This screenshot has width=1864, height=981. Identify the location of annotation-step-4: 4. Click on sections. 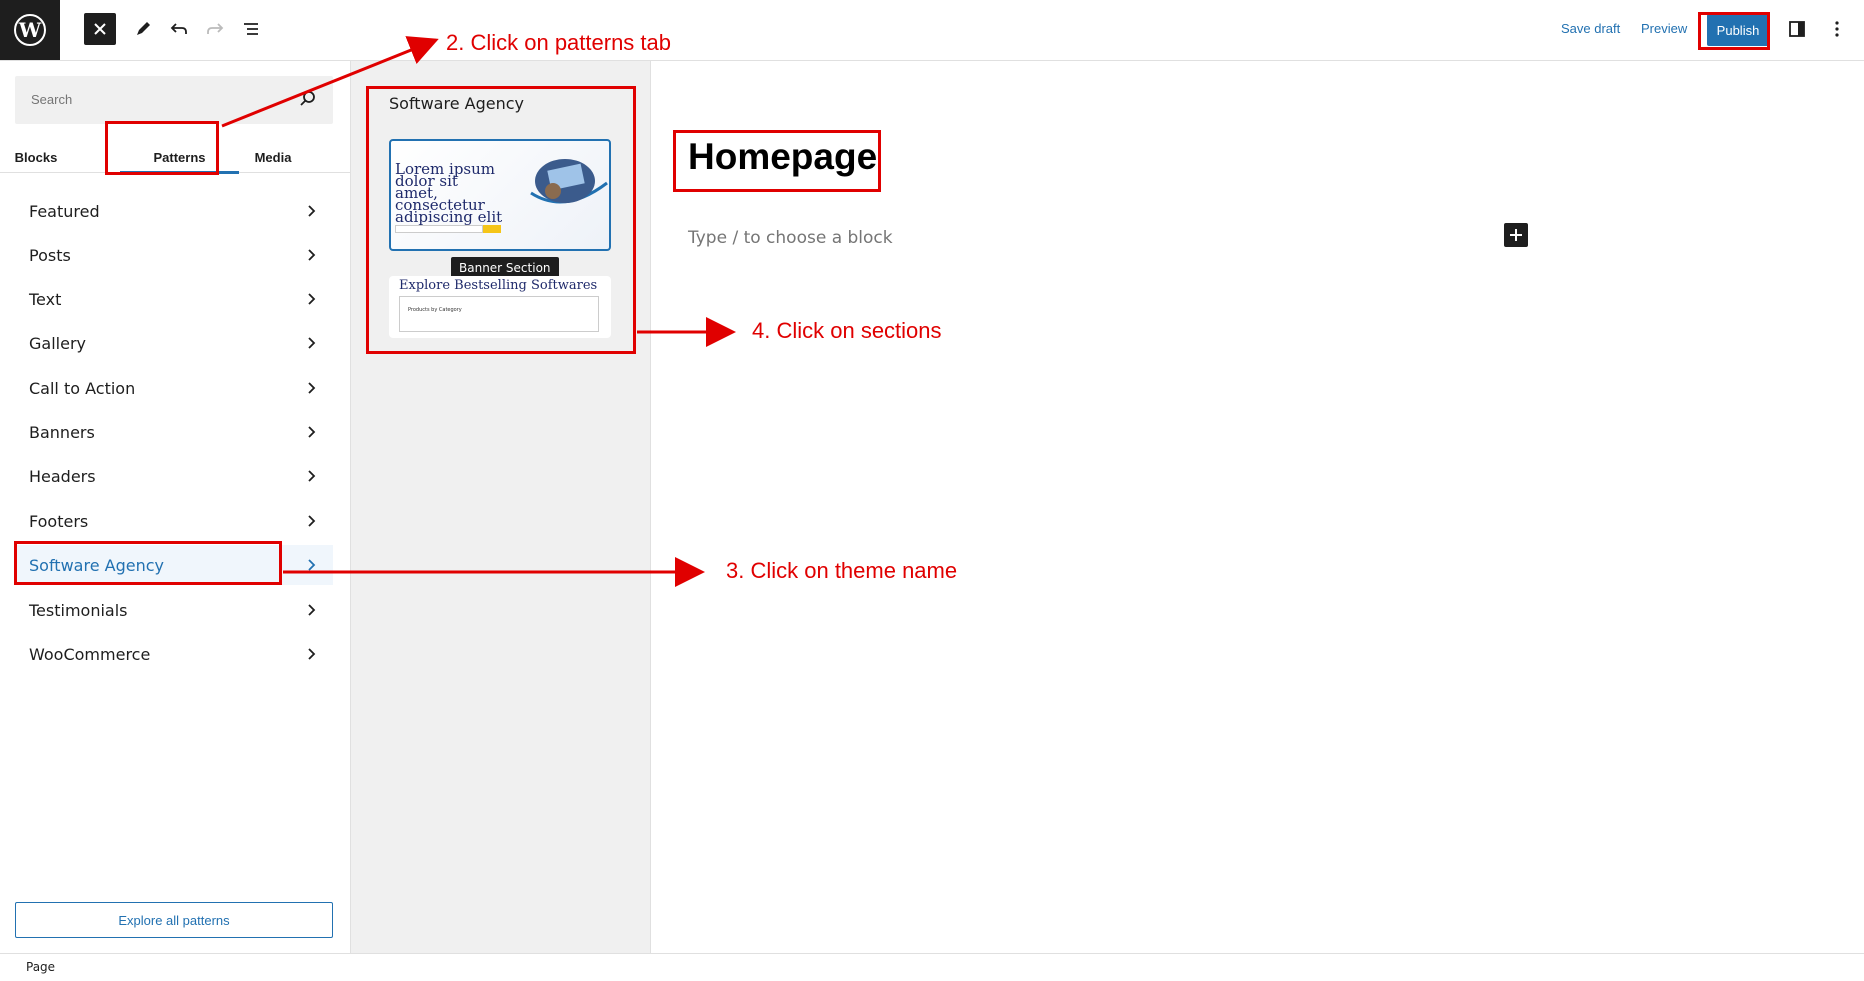
(847, 330).